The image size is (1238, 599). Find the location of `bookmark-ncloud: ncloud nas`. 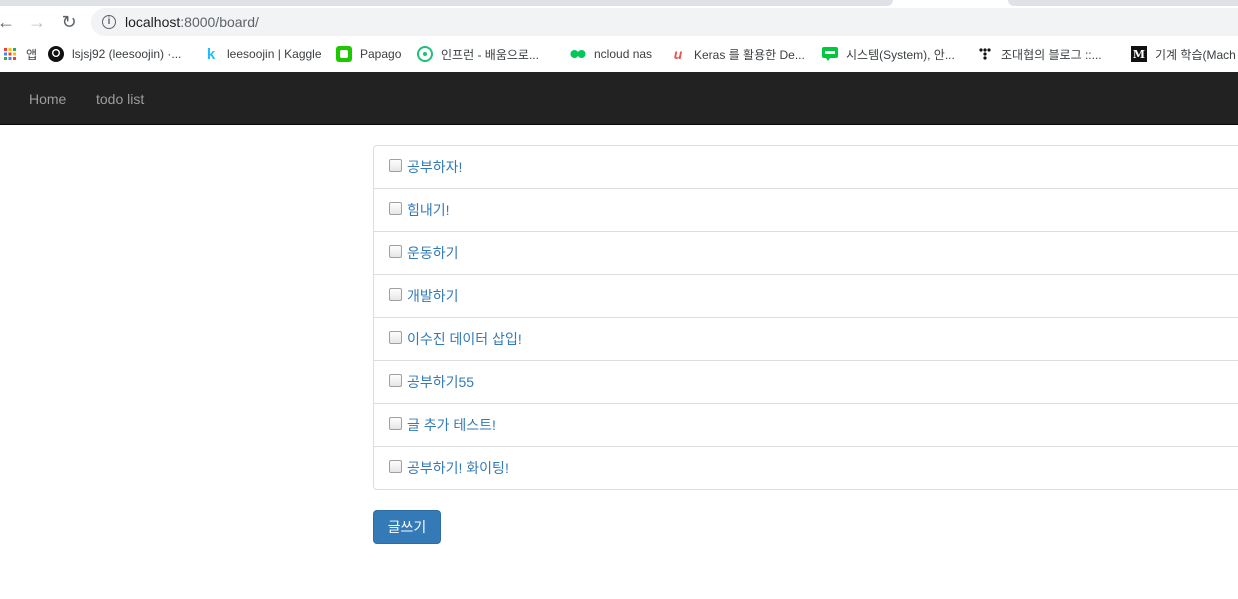

bookmark-ncloud: ncloud nas is located at coordinates (611, 54).